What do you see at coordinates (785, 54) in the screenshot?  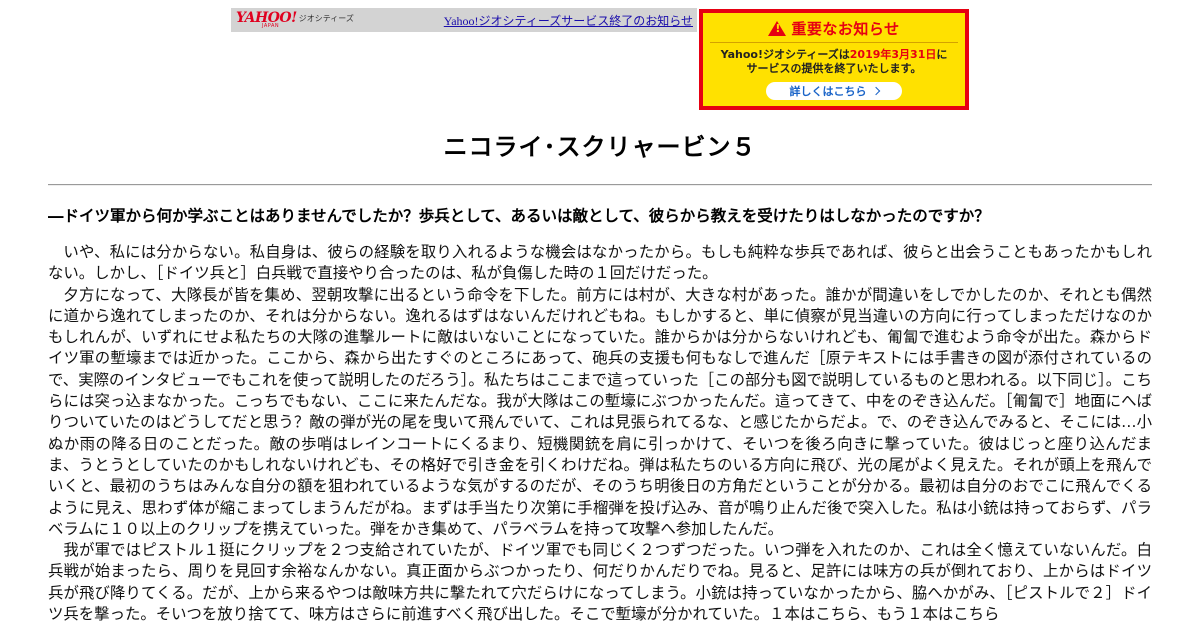 I see `notice-line-1-pre: Yahoo!ジオシティーズは` at bounding box center [785, 54].